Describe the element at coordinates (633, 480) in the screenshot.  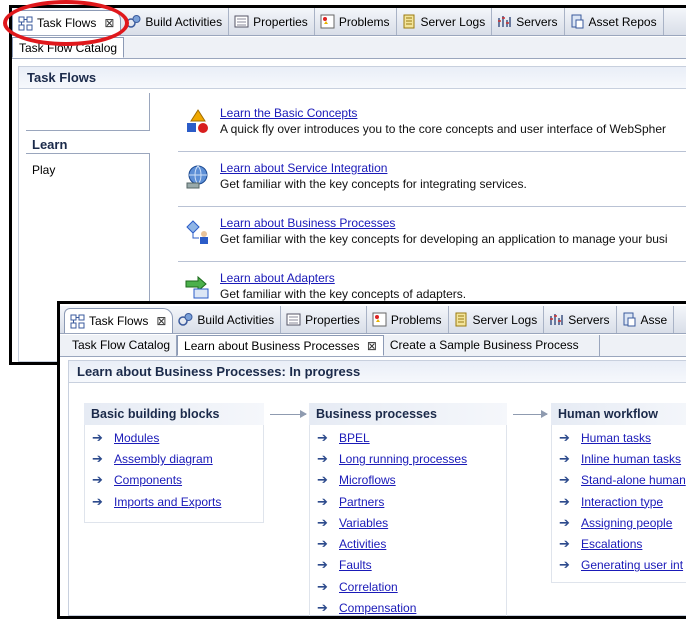
I see `link-stand-alone-human: Stand-alone human` at that location.